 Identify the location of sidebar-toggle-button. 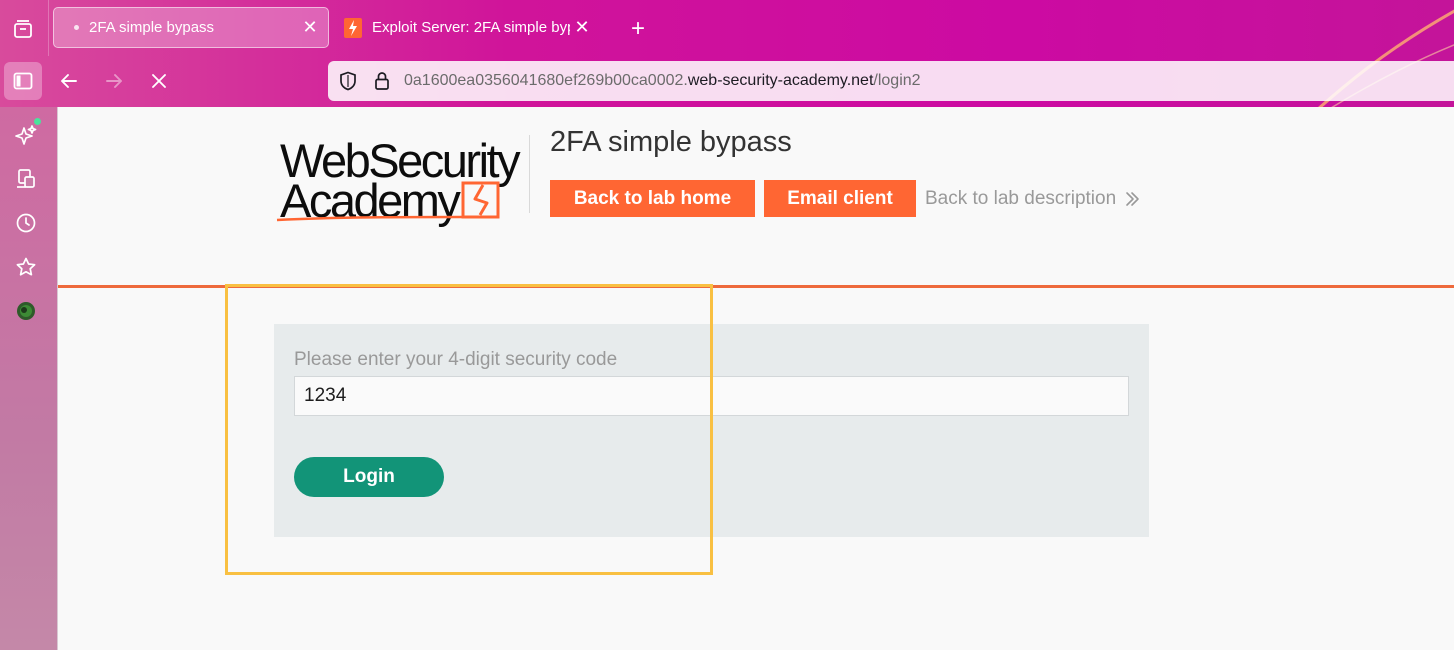
(23, 81).